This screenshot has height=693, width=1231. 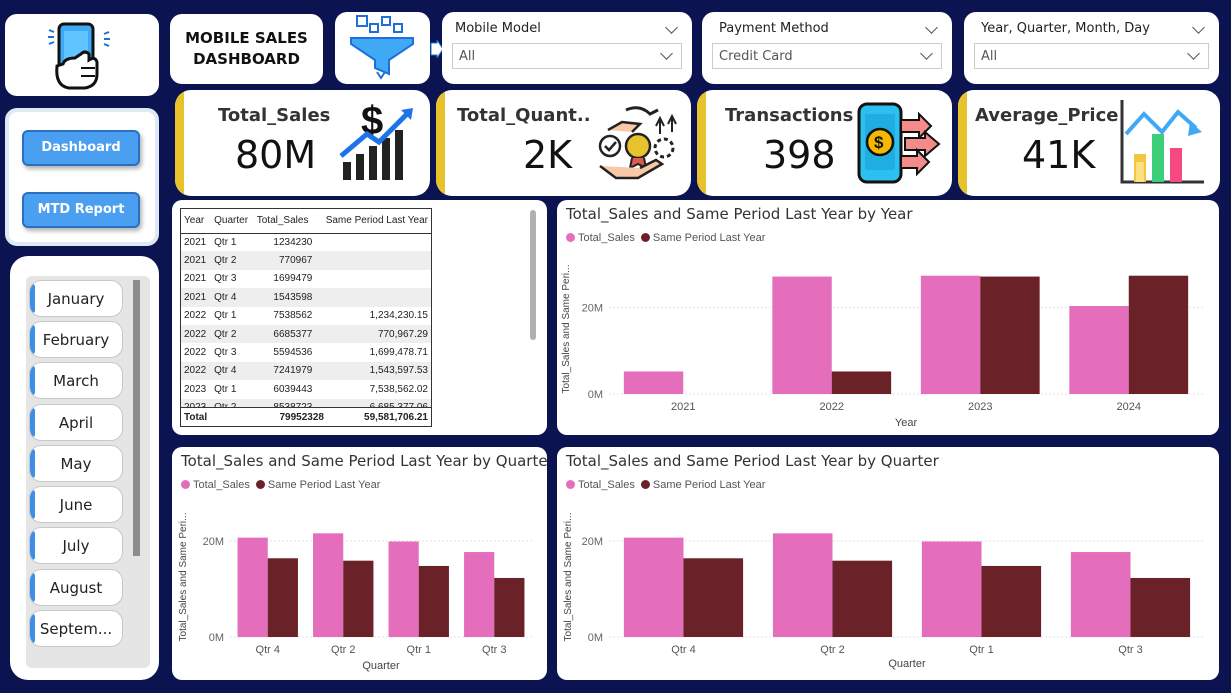 What do you see at coordinates (136, 418) in the screenshot?
I see `scrollbar` at bounding box center [136, 418].